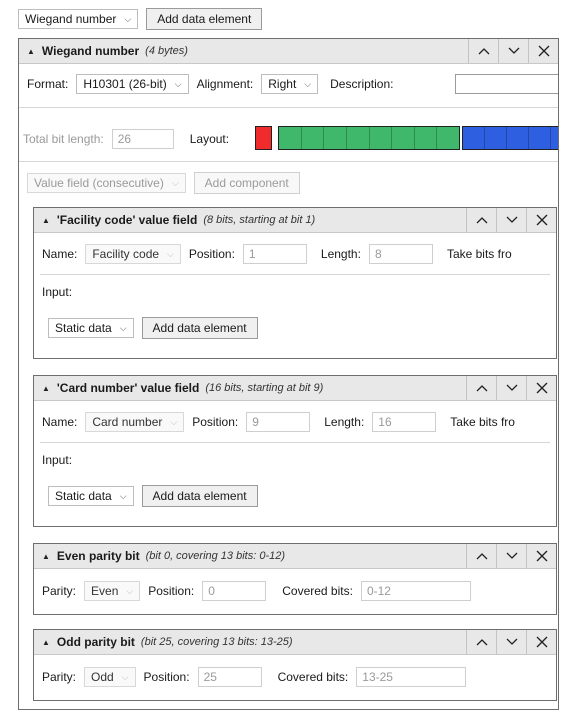  What do you see at coordinates (63, 139) in the screenshot?
I see `total-bits-label: Total bit length:` at bounding box center [63, 139].